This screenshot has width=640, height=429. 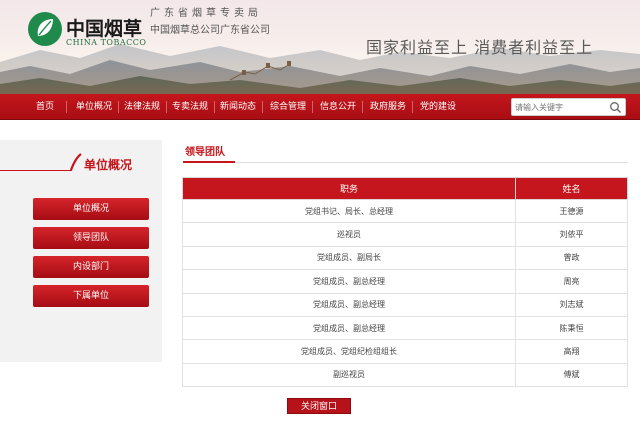 What do you see at coordinates (104, 29) in the screenshot?
I see `brand-name-cn: 中国烟草` at bounding box center [104, 29].